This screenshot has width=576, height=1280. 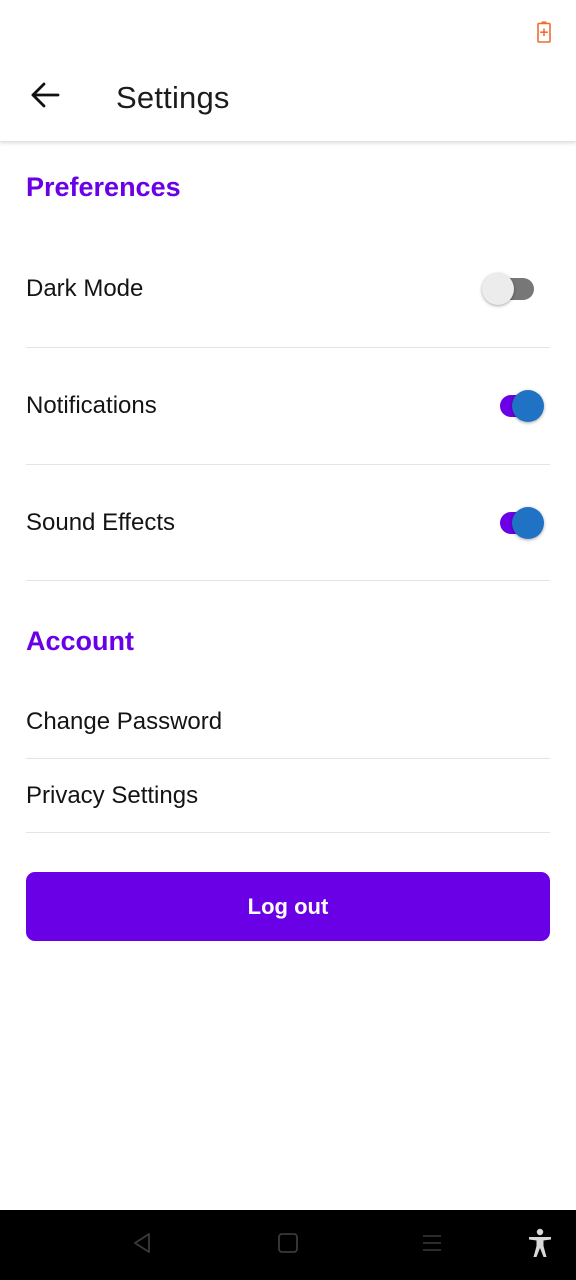 What do you see at coordinates (288, 28) in the screenshot?
I see `status-bar` at bounding box center [288, 28].